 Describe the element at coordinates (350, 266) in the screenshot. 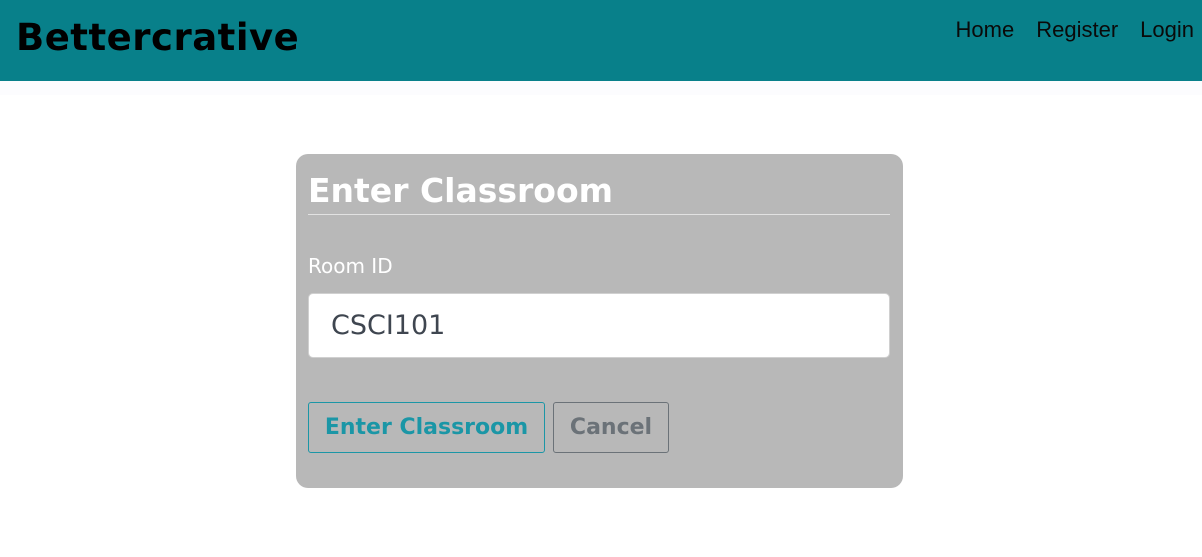

I see `room-id-label: Room ID` at that location.